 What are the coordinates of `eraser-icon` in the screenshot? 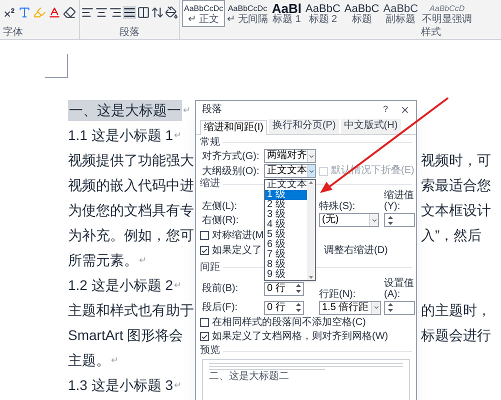 It's located at (69, 12).